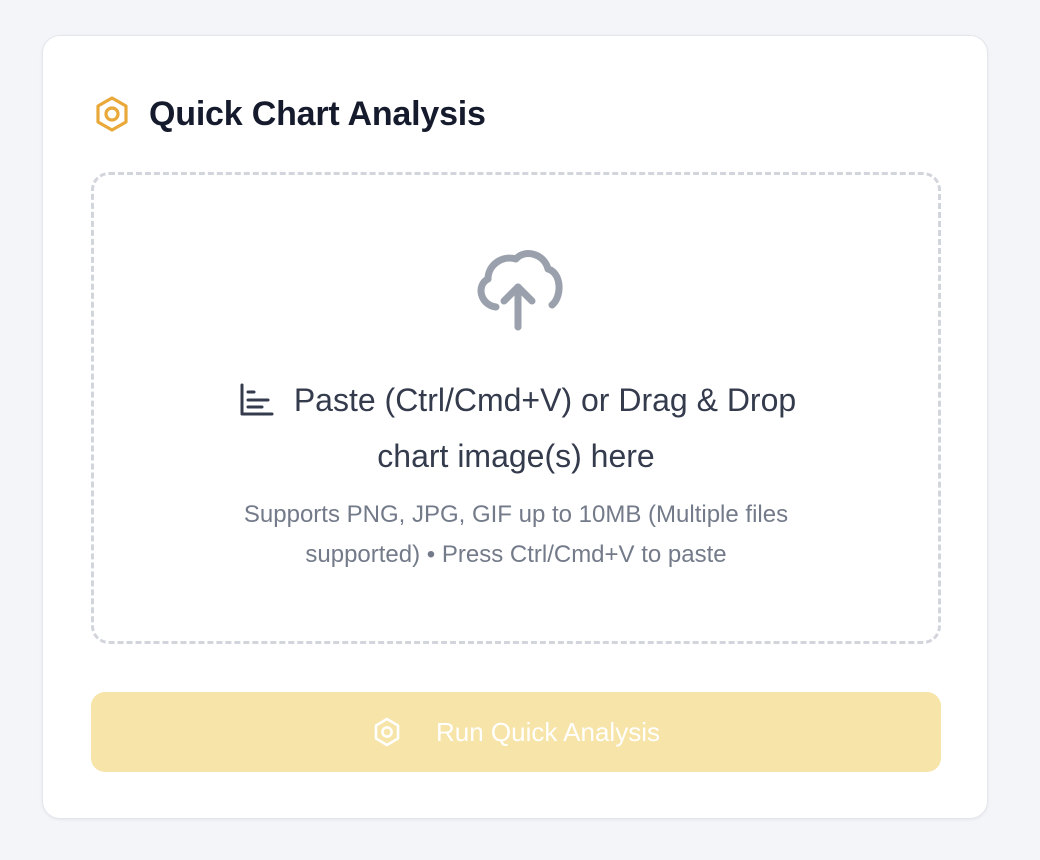 This screenshot has width=1040, height=860. What do you see at coordinates (256, 400) in the screenshot?
I see `bar-chart-icon` at bounding box center [256, 400].